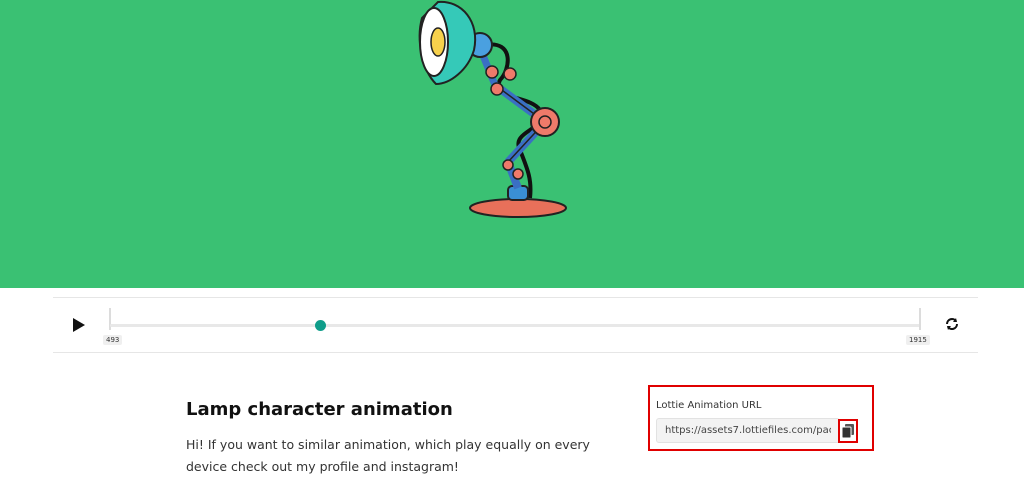  I want to click on lottie-url-label: Lottie Animation URL, so click(709, 405).